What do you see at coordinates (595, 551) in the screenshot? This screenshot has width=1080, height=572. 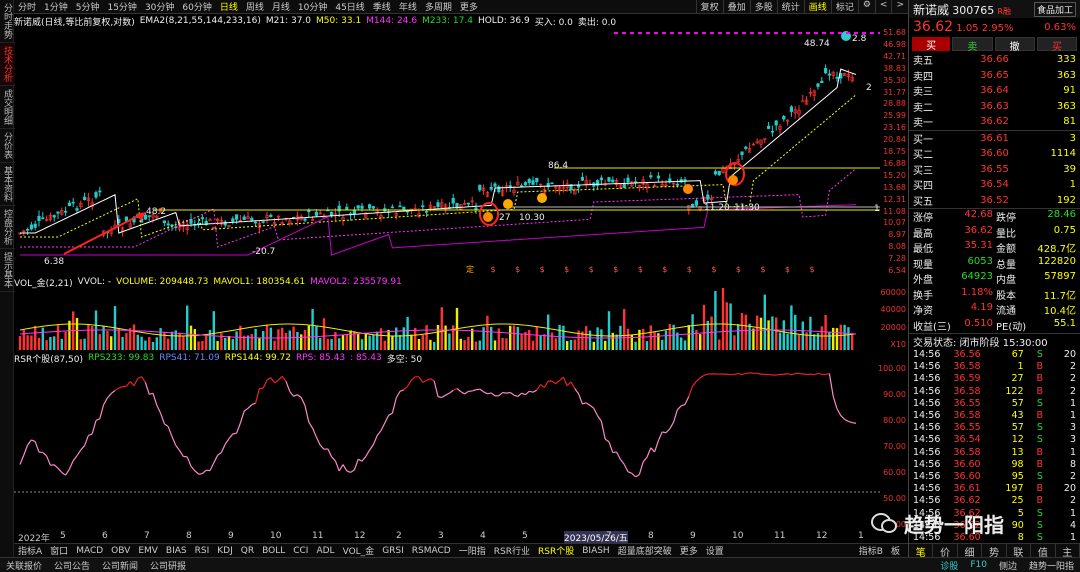 I see `indicator-tab-18: BIASH` at bounding box center [595, 551].